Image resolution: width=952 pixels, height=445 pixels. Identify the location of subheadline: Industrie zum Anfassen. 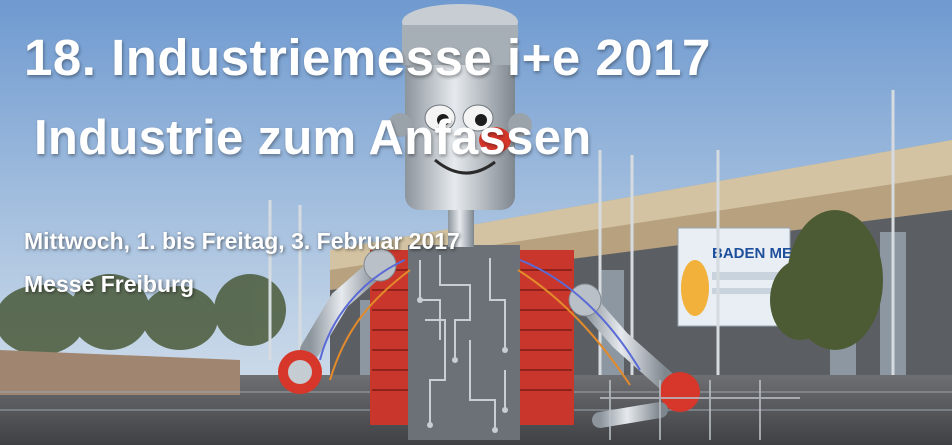
(313, 138).